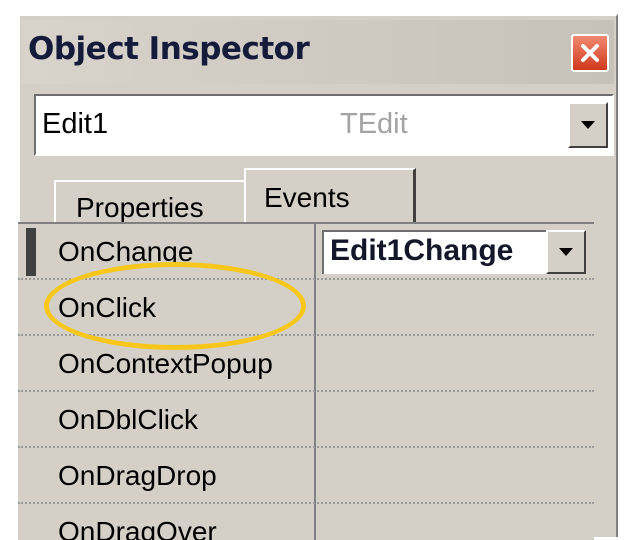 The width and height of the screenshot is (634, 540). I want to click on event-value-cell: Edit1Change, so click(456, 251).